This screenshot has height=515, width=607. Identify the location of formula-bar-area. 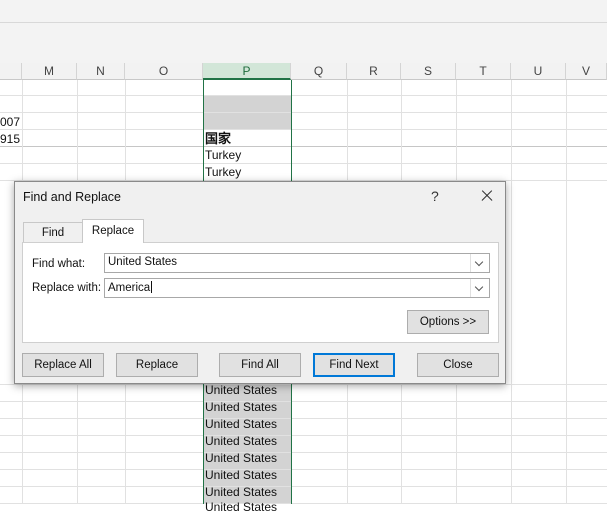
(303, 43).